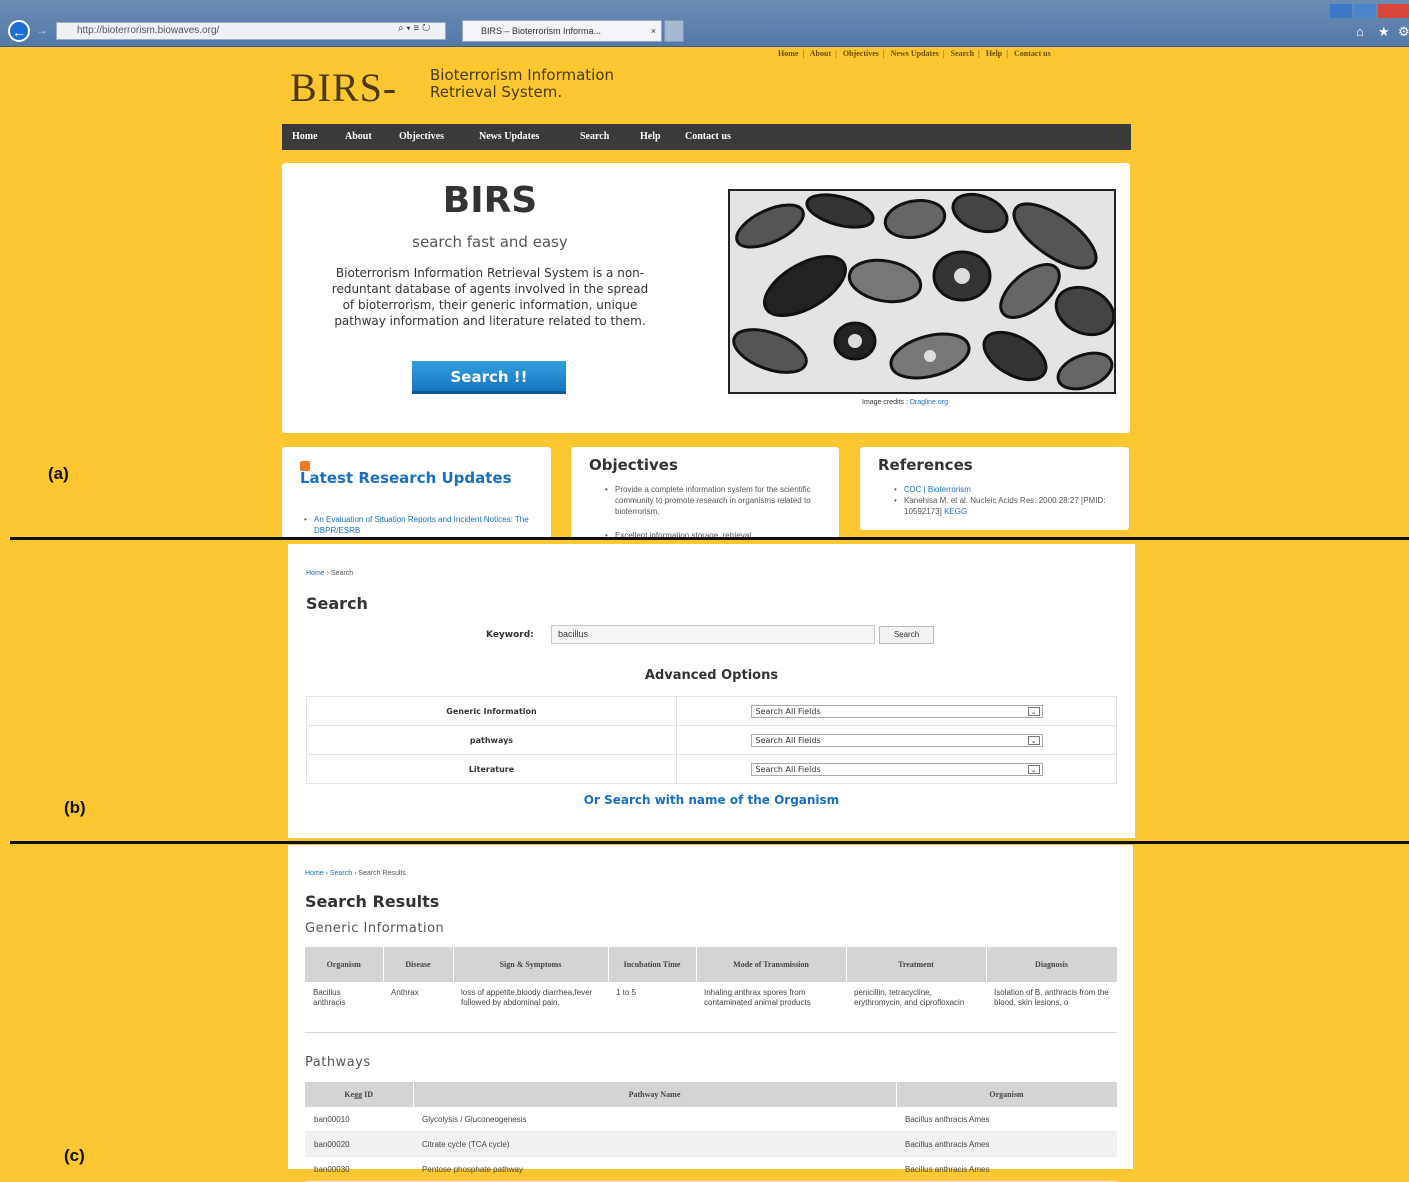 The height and width of the screenshot is (1182, 1409). Describe the element at coordinates (962, 53) in the screenshot. I see `top-link-search: Search` at that location.